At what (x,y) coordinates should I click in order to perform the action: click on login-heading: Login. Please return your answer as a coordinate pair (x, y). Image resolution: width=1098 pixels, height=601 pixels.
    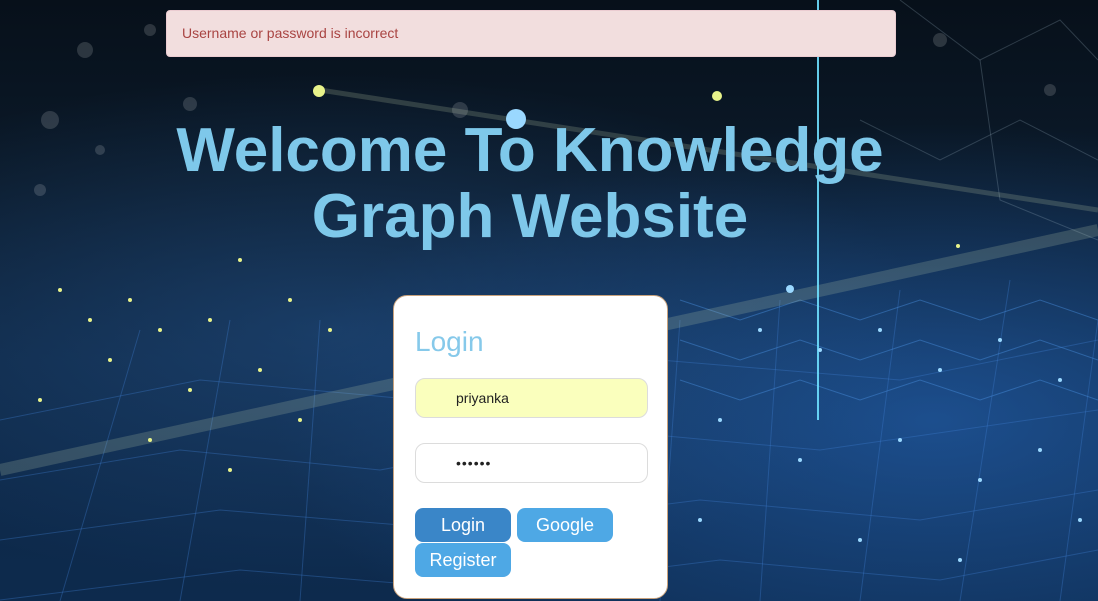
    Looking at the image, I should click on (449, 341).